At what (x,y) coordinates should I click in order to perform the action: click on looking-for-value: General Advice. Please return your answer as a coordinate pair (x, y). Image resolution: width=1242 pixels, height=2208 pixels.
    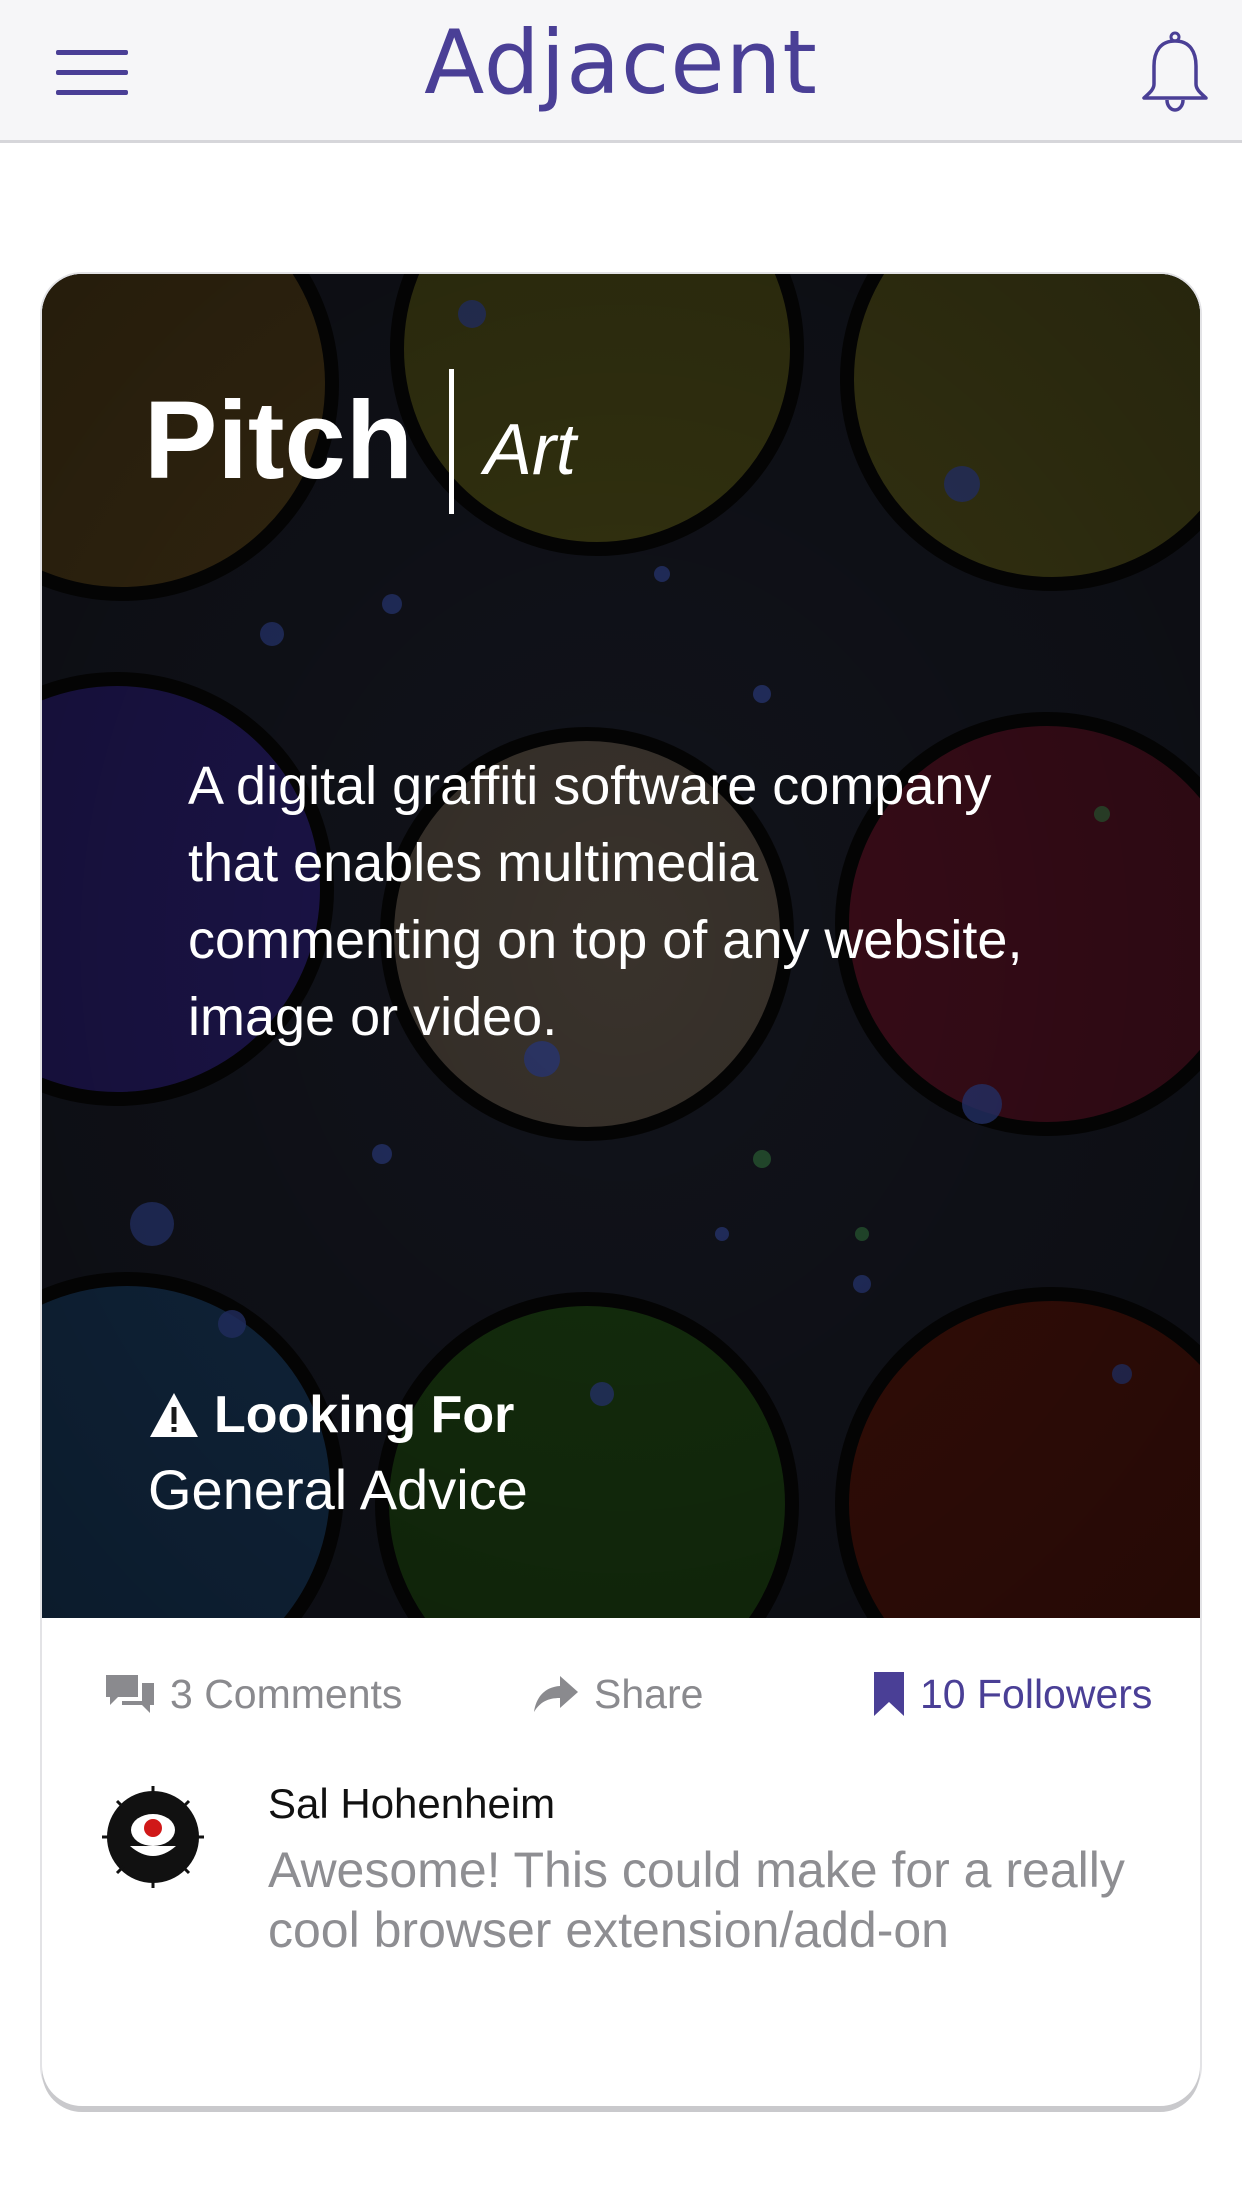
    Looking at the image, I should click on (338, 1489).